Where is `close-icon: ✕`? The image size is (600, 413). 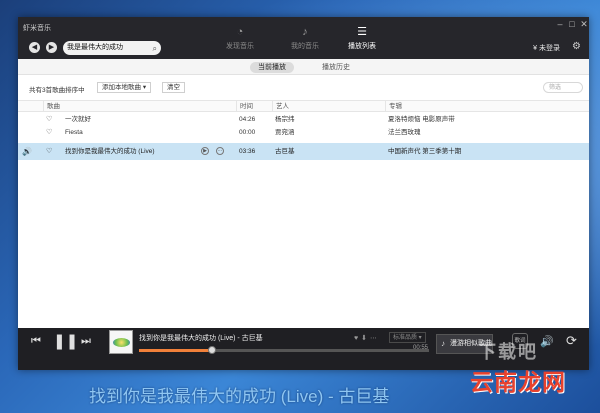 close-icon: ✕ is located at coordinates (584, 24).